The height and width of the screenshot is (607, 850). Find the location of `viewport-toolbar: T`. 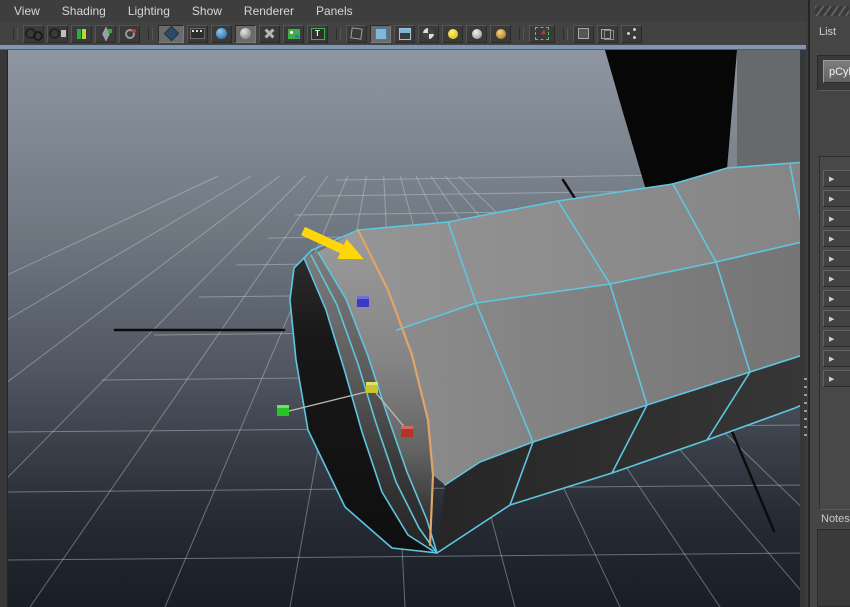

viewport-toolbar: T is located at coordinates (403, 33).